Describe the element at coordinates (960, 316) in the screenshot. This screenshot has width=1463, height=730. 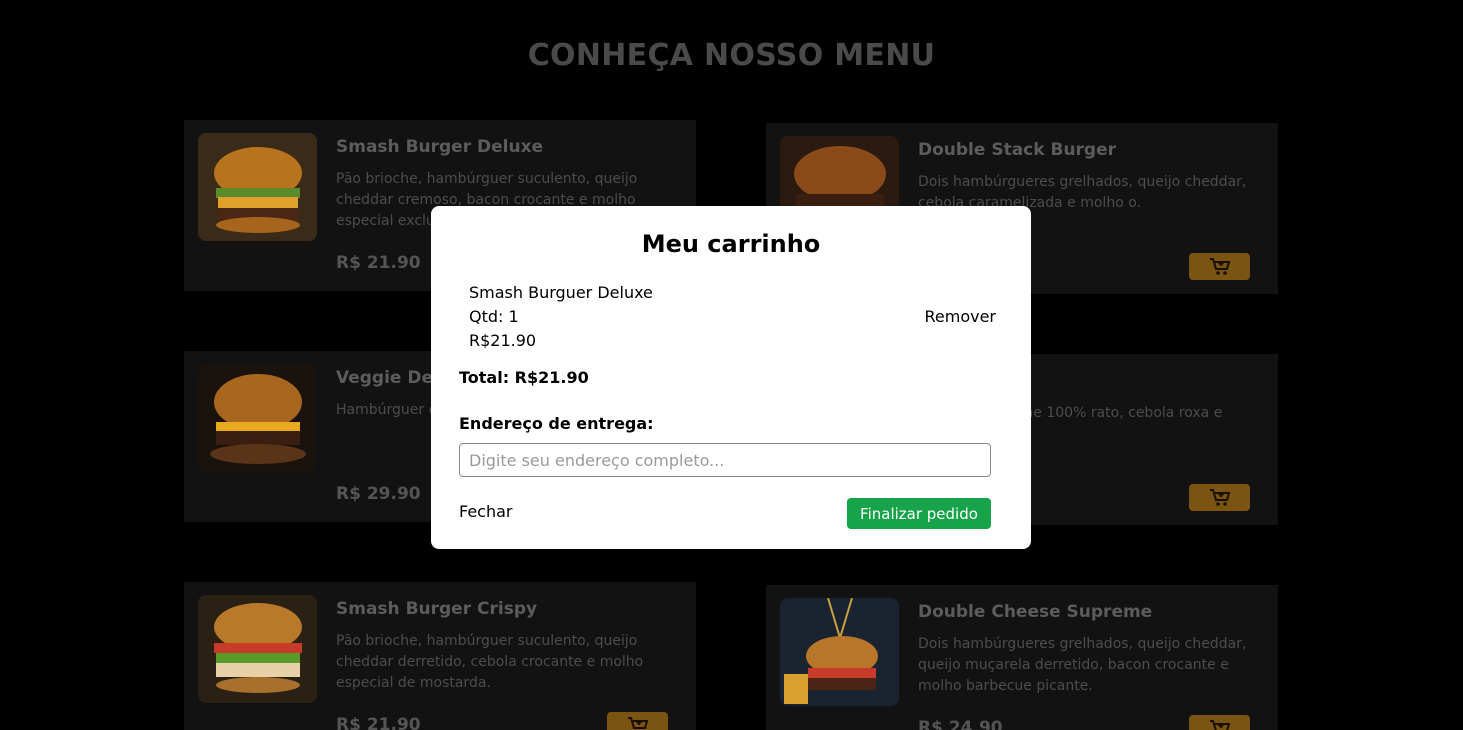
I see `remove-item-button: Remover` at that location.